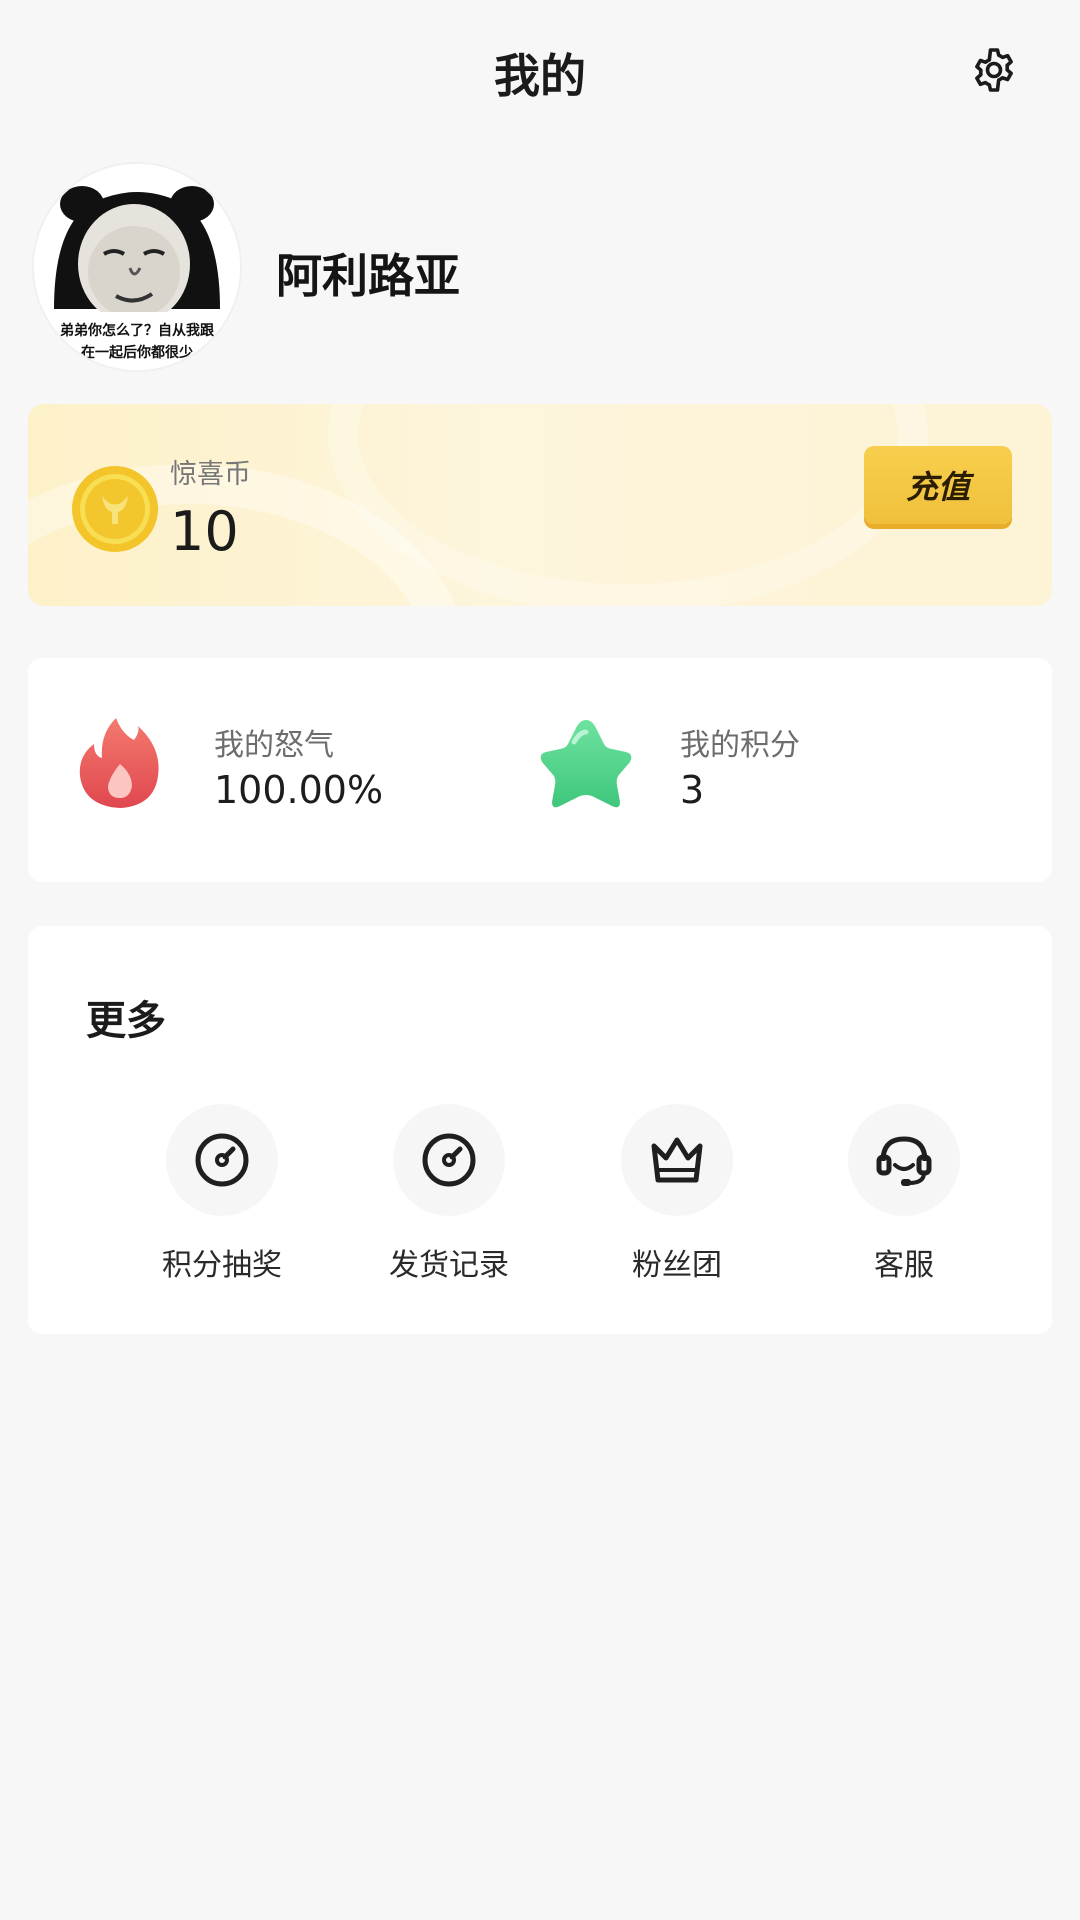 Image resolution: width=1080 pixels, height=1920 pixels. Describe the element at coordinates (137, 353) in the screenshot. I see `avatar-caption-line-2: 在一起后你都很少` at that location.